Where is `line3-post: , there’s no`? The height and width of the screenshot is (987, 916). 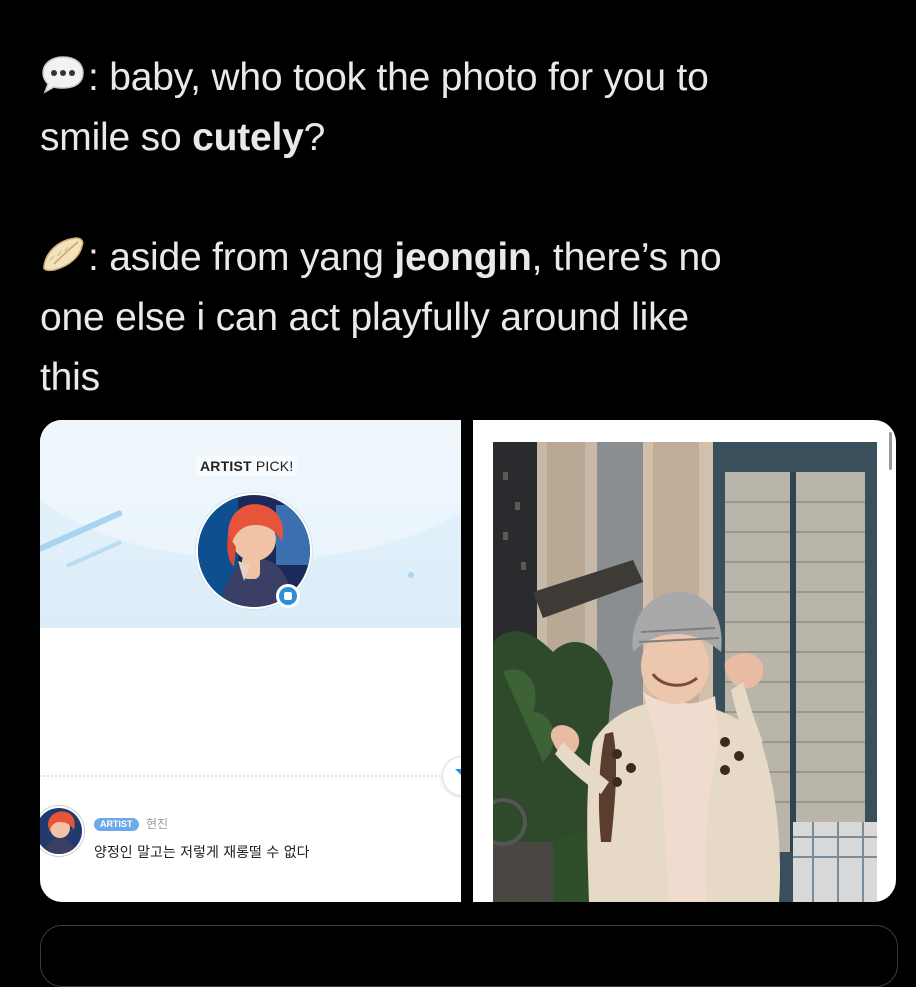 line3-post: , there’s no is located at coordinates (626, 257).